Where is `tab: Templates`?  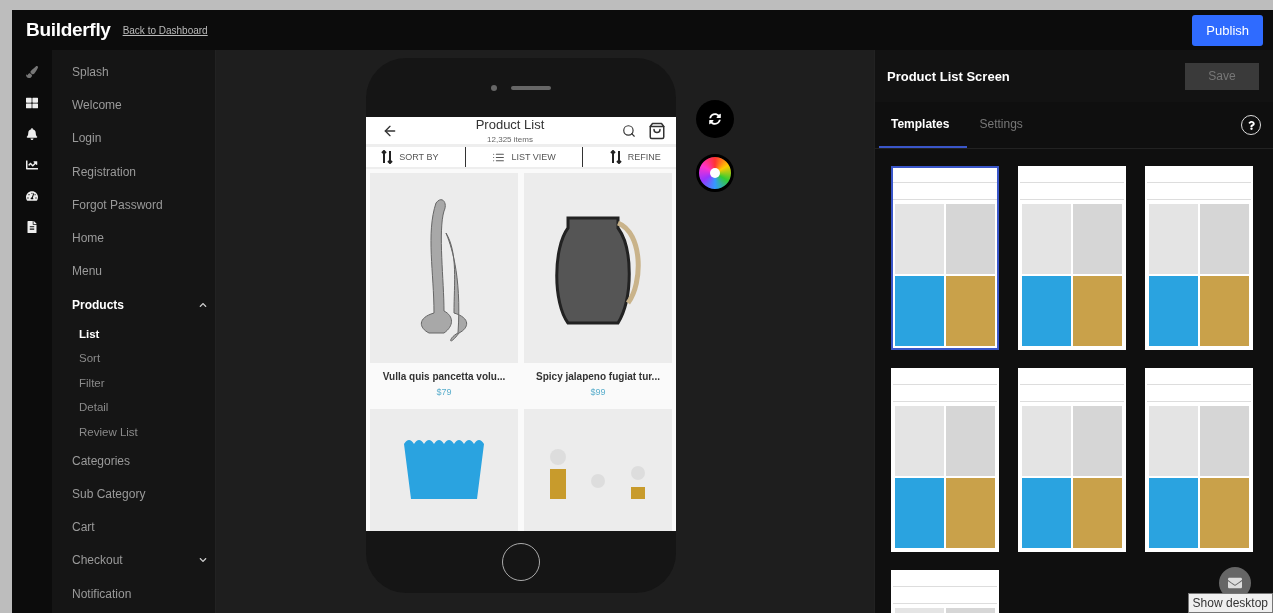 tab: Templates is located at coordinates (923, 125).